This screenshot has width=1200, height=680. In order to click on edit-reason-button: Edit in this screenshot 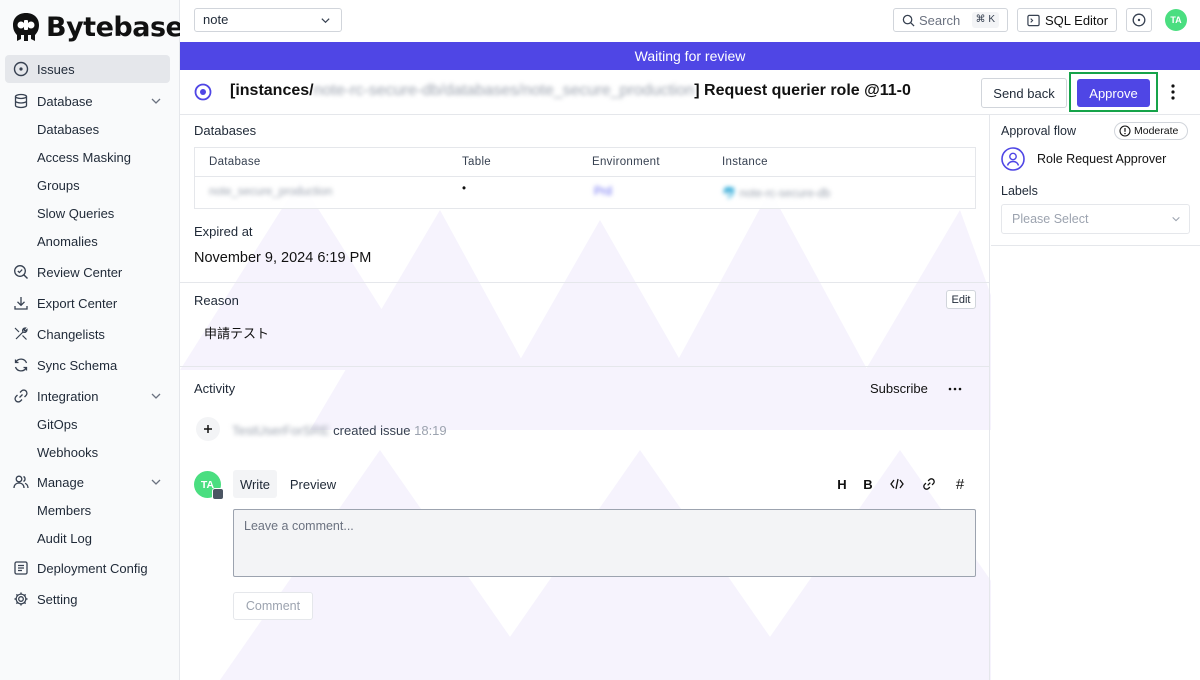, I will do `click(961, 299)`.